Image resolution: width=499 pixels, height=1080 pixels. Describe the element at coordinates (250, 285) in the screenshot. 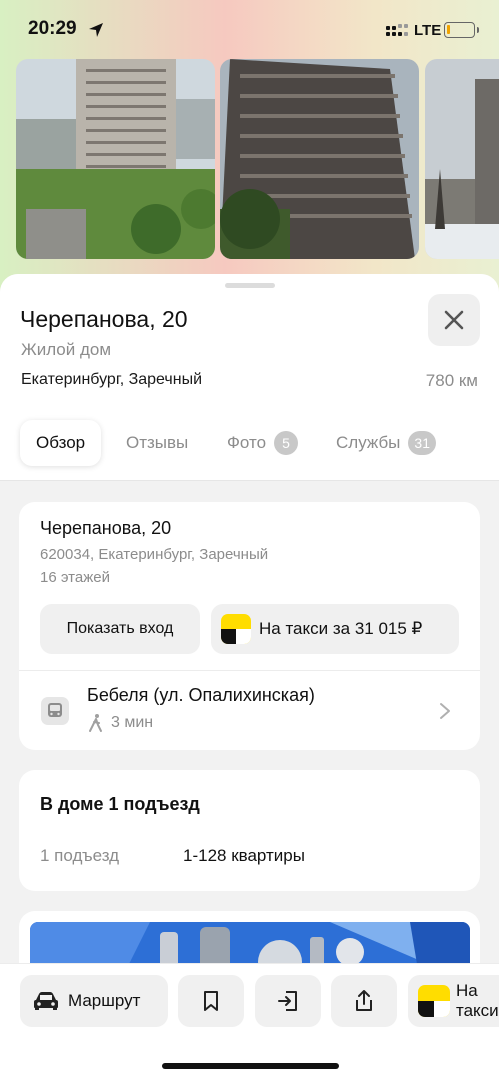

I see `sheet-grabber` at that location.